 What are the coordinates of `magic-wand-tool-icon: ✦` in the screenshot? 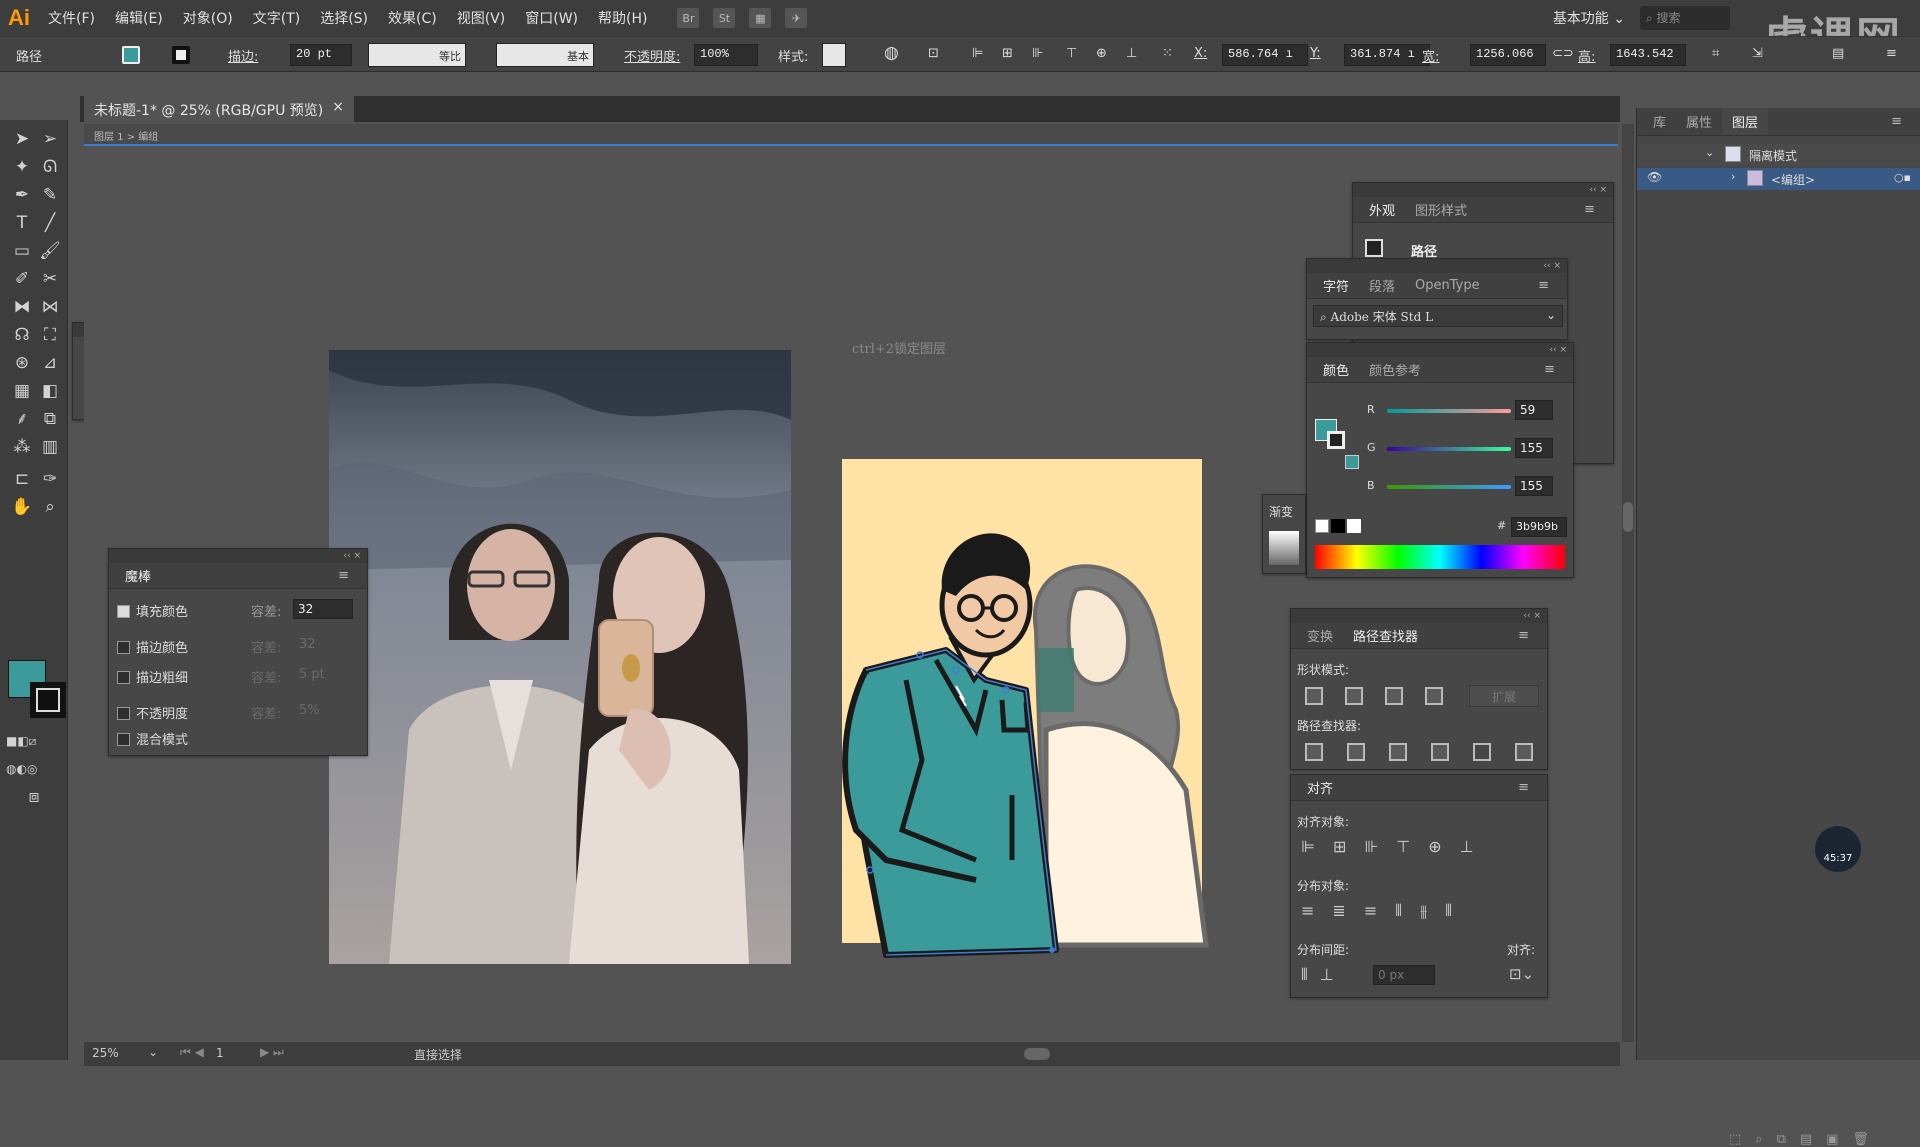 It's located at (22, 167).